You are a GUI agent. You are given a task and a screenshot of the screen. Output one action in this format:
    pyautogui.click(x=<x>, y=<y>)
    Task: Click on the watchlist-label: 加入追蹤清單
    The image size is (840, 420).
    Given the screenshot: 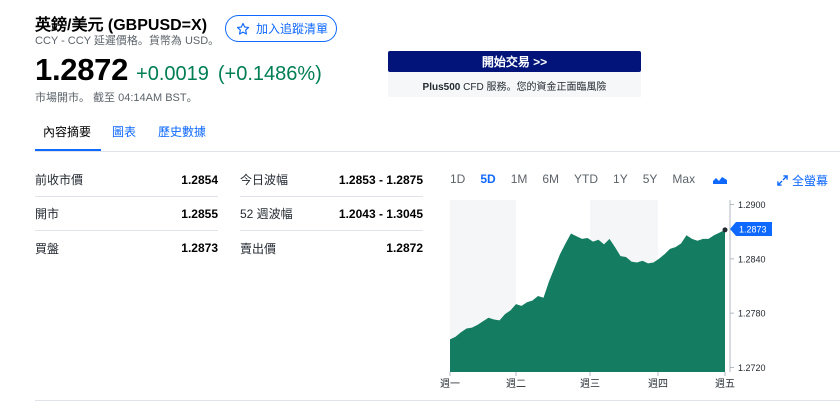 What is the action you would take?
    pyautogui.click(x=292, y=29)
    